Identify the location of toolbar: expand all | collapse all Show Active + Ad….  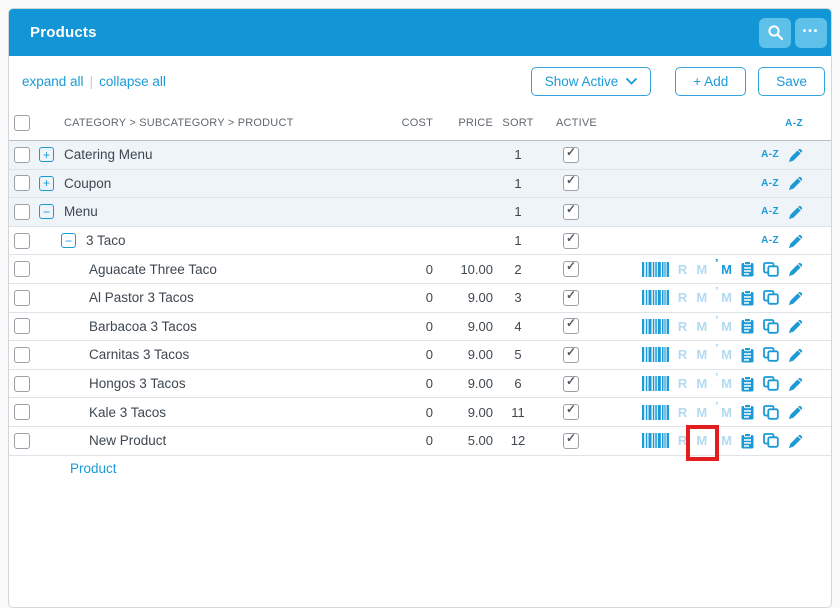
(420, 81).